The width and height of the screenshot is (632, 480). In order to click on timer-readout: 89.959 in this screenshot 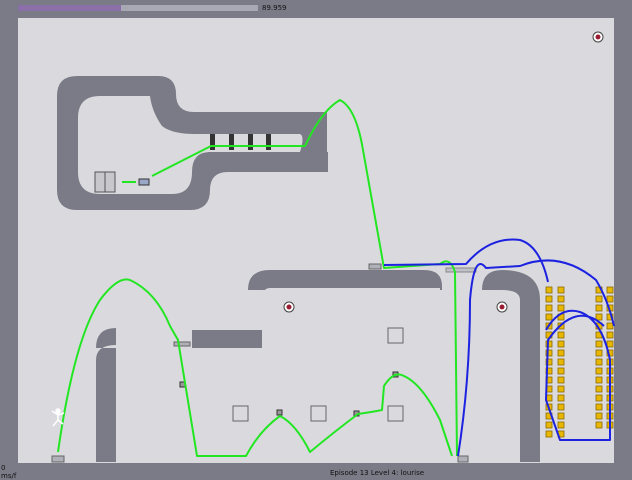, I will do `click(274, 8)`.